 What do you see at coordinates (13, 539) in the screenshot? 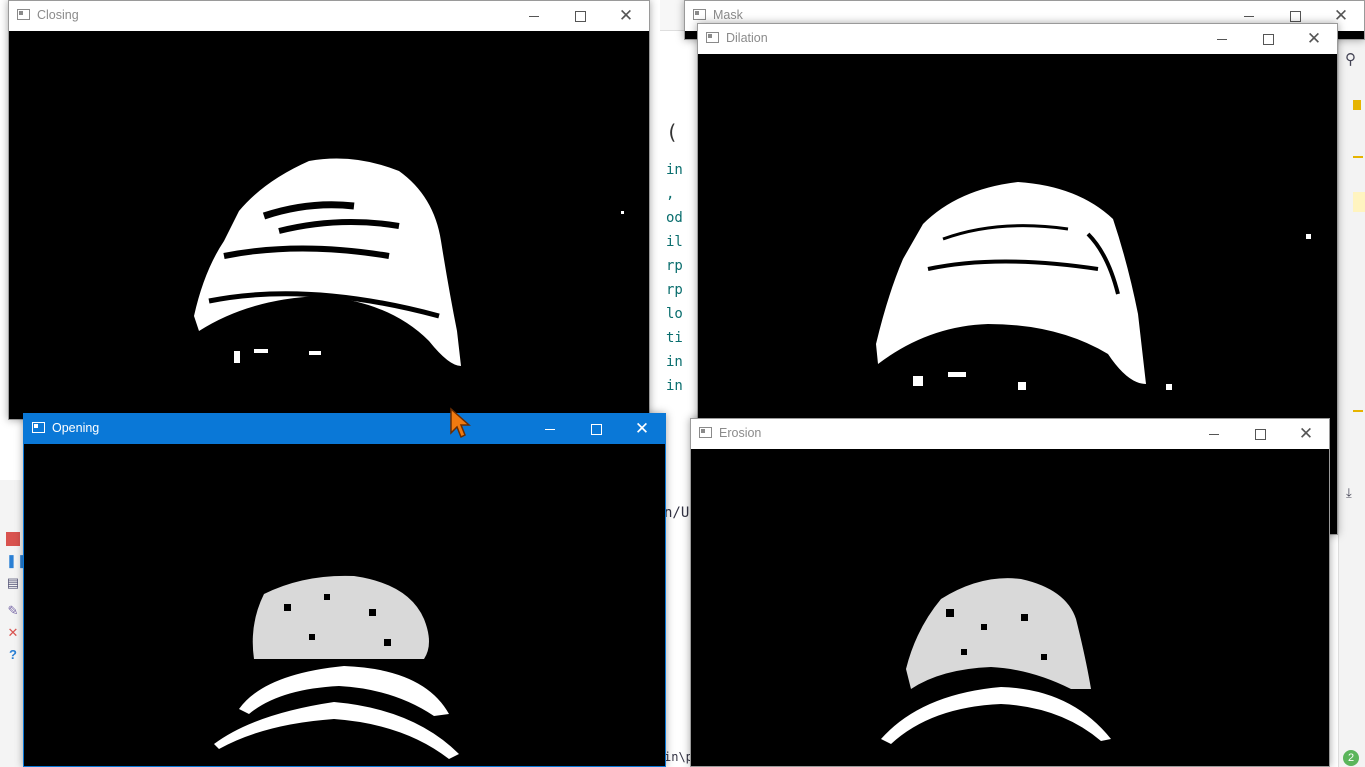
I see `stop-icon` at bounding box center [13, 539].